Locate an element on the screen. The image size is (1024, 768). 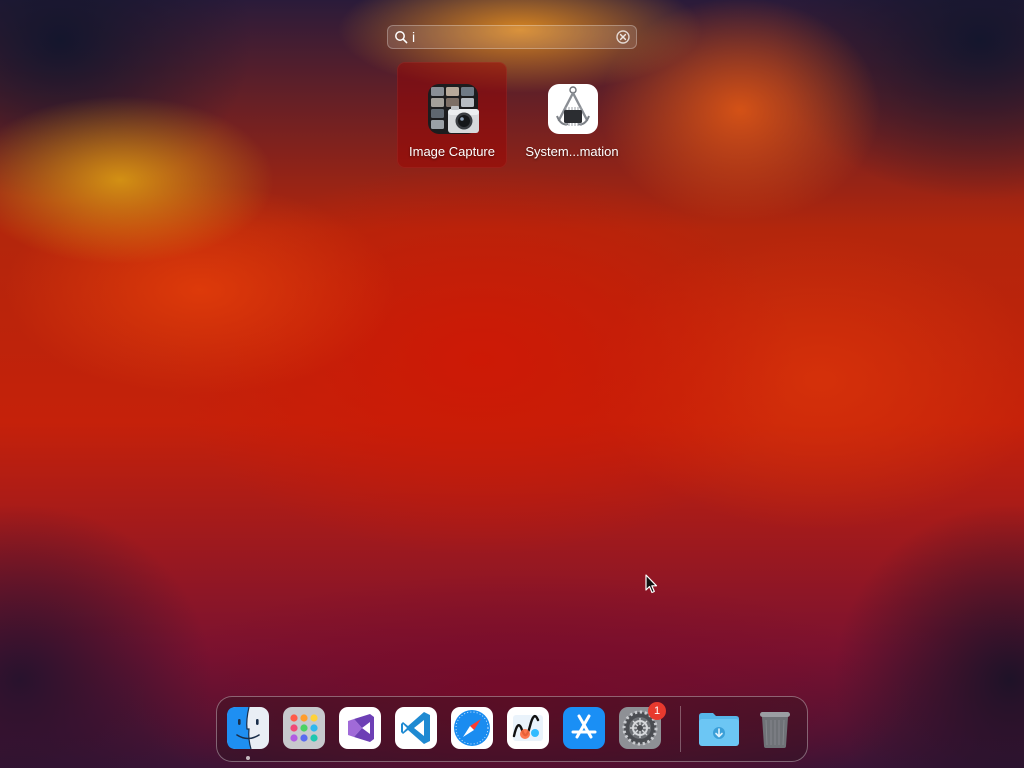
dock-item-launchpad is located at coordinates (304, 728).